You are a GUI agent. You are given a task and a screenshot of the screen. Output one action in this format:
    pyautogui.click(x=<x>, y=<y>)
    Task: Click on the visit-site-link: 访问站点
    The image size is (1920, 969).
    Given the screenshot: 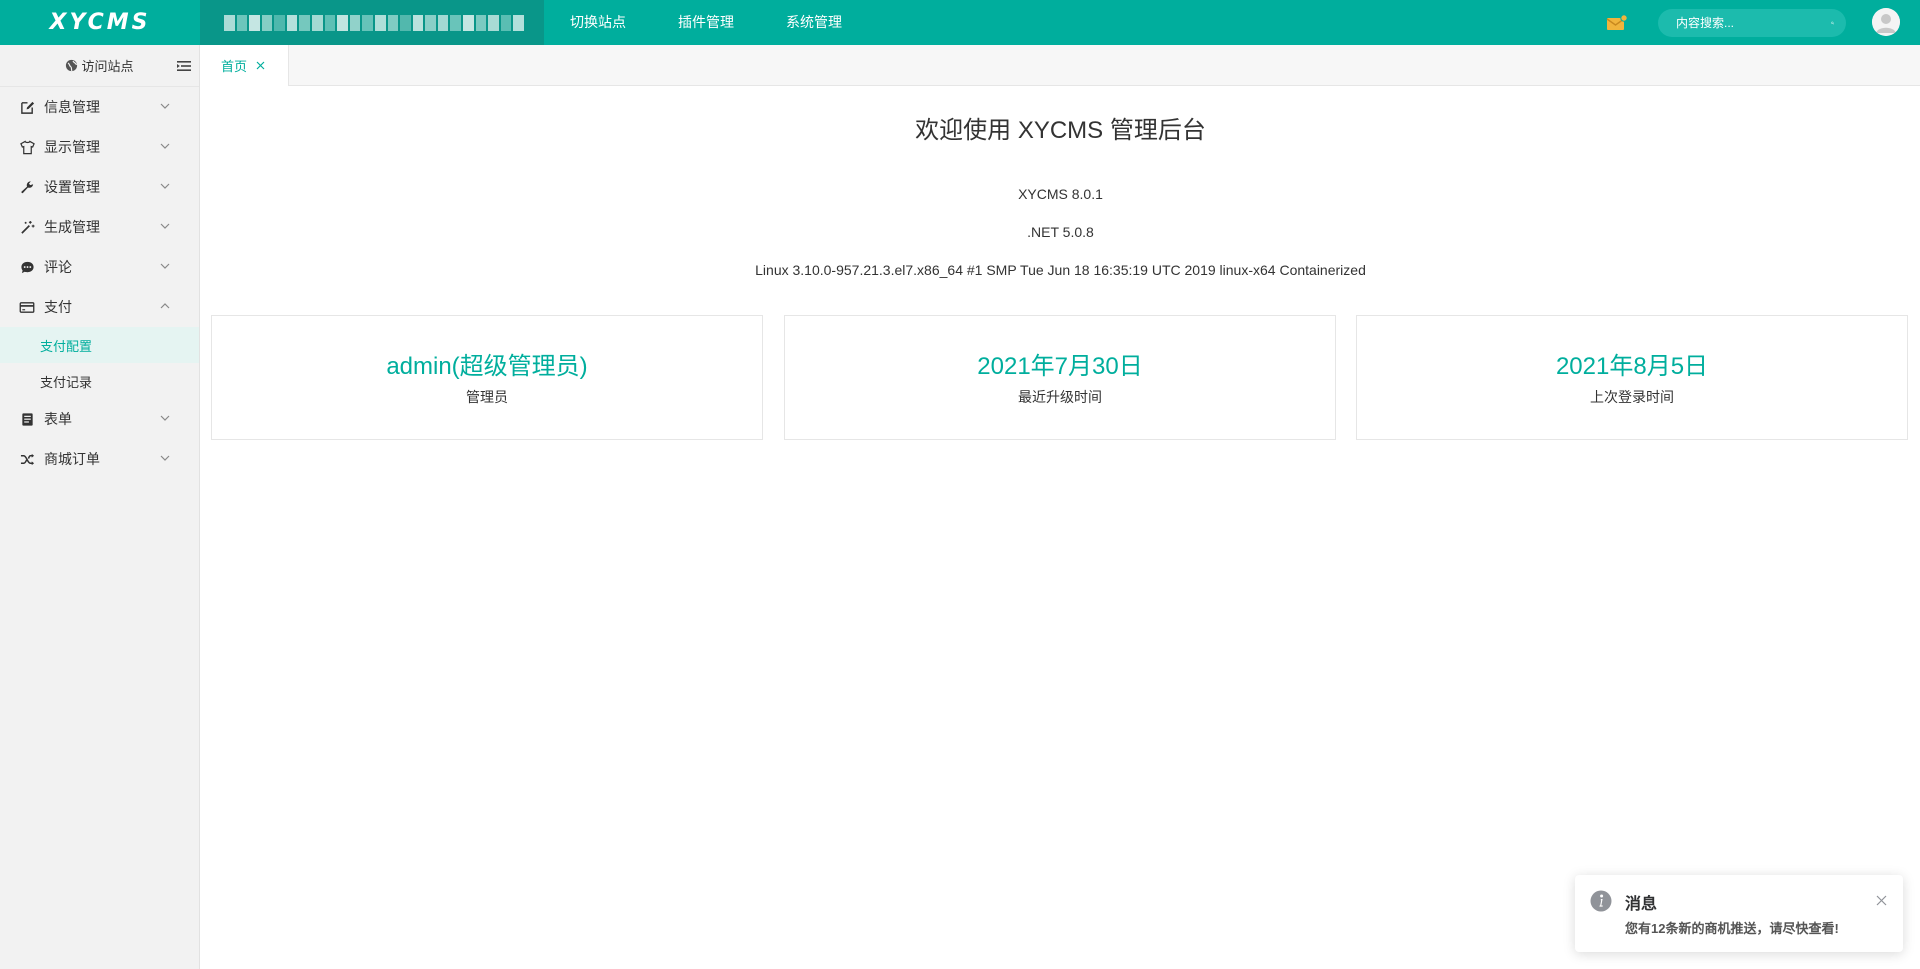 What is the action you would take?
    pyautogui.click(x=107, y=65)
    